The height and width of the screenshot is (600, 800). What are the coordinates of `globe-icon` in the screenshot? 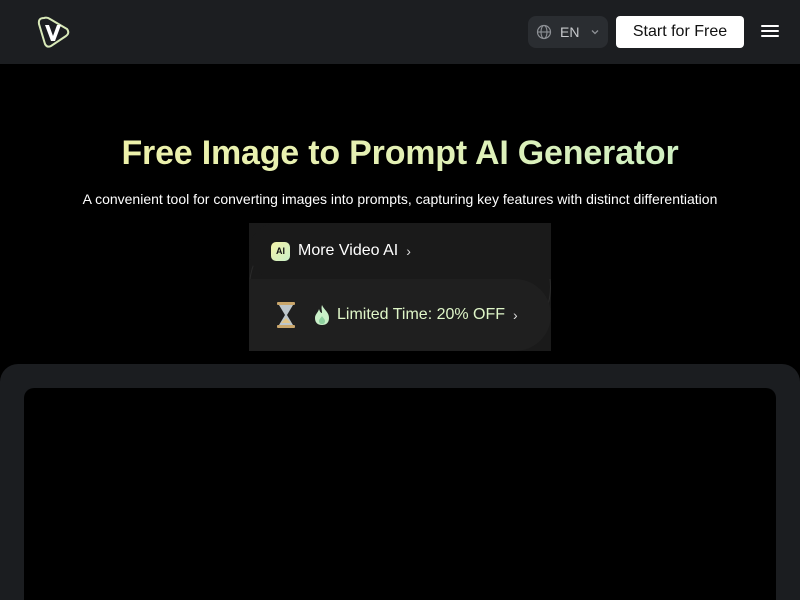 It's located at (544, 32).